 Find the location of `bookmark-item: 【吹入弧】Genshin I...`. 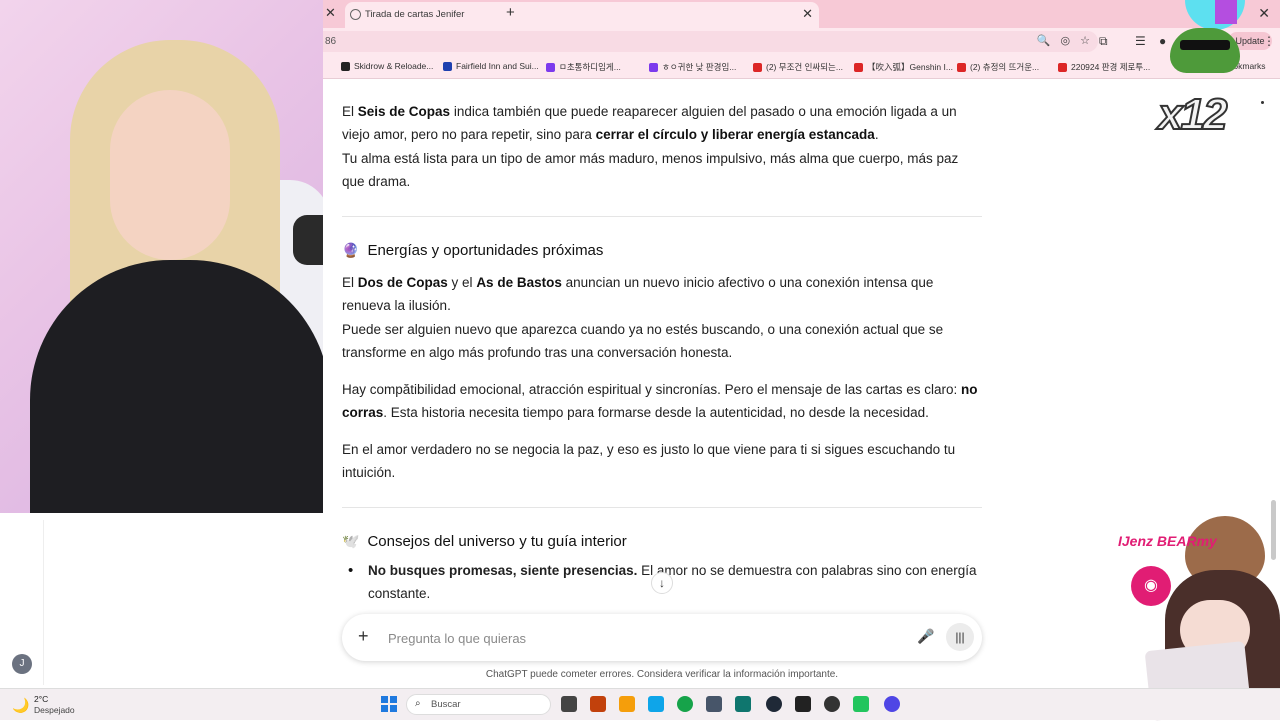

bookmark-item: 【吹入弧】Genshin I... is located at coordinates (903, 67).